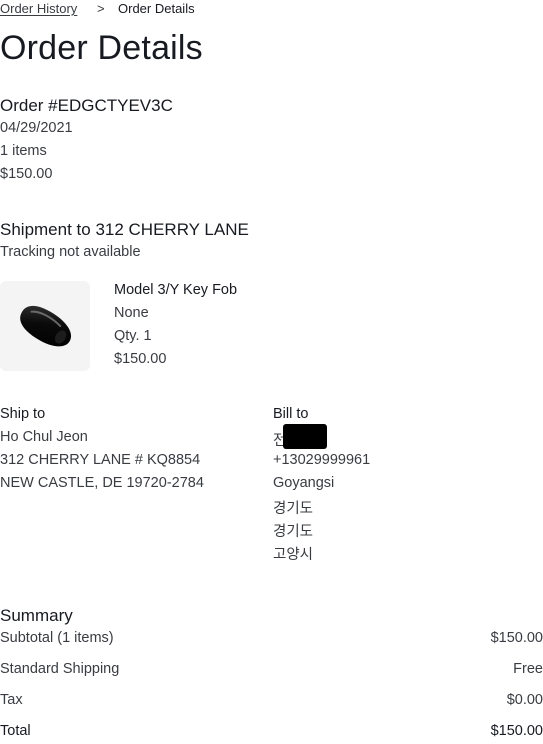  Describe the element at coordinates (23, 151) in the screenshot. I see `order-items-count: 1 items` at that location.